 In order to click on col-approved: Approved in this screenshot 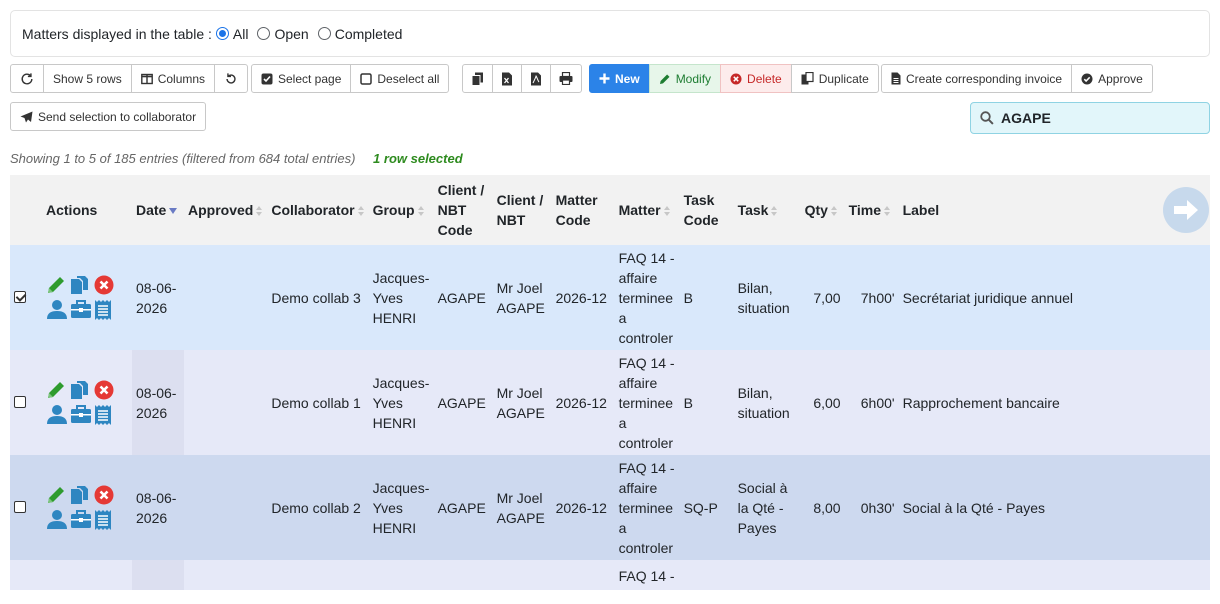, I will do `click(226, 210)`.